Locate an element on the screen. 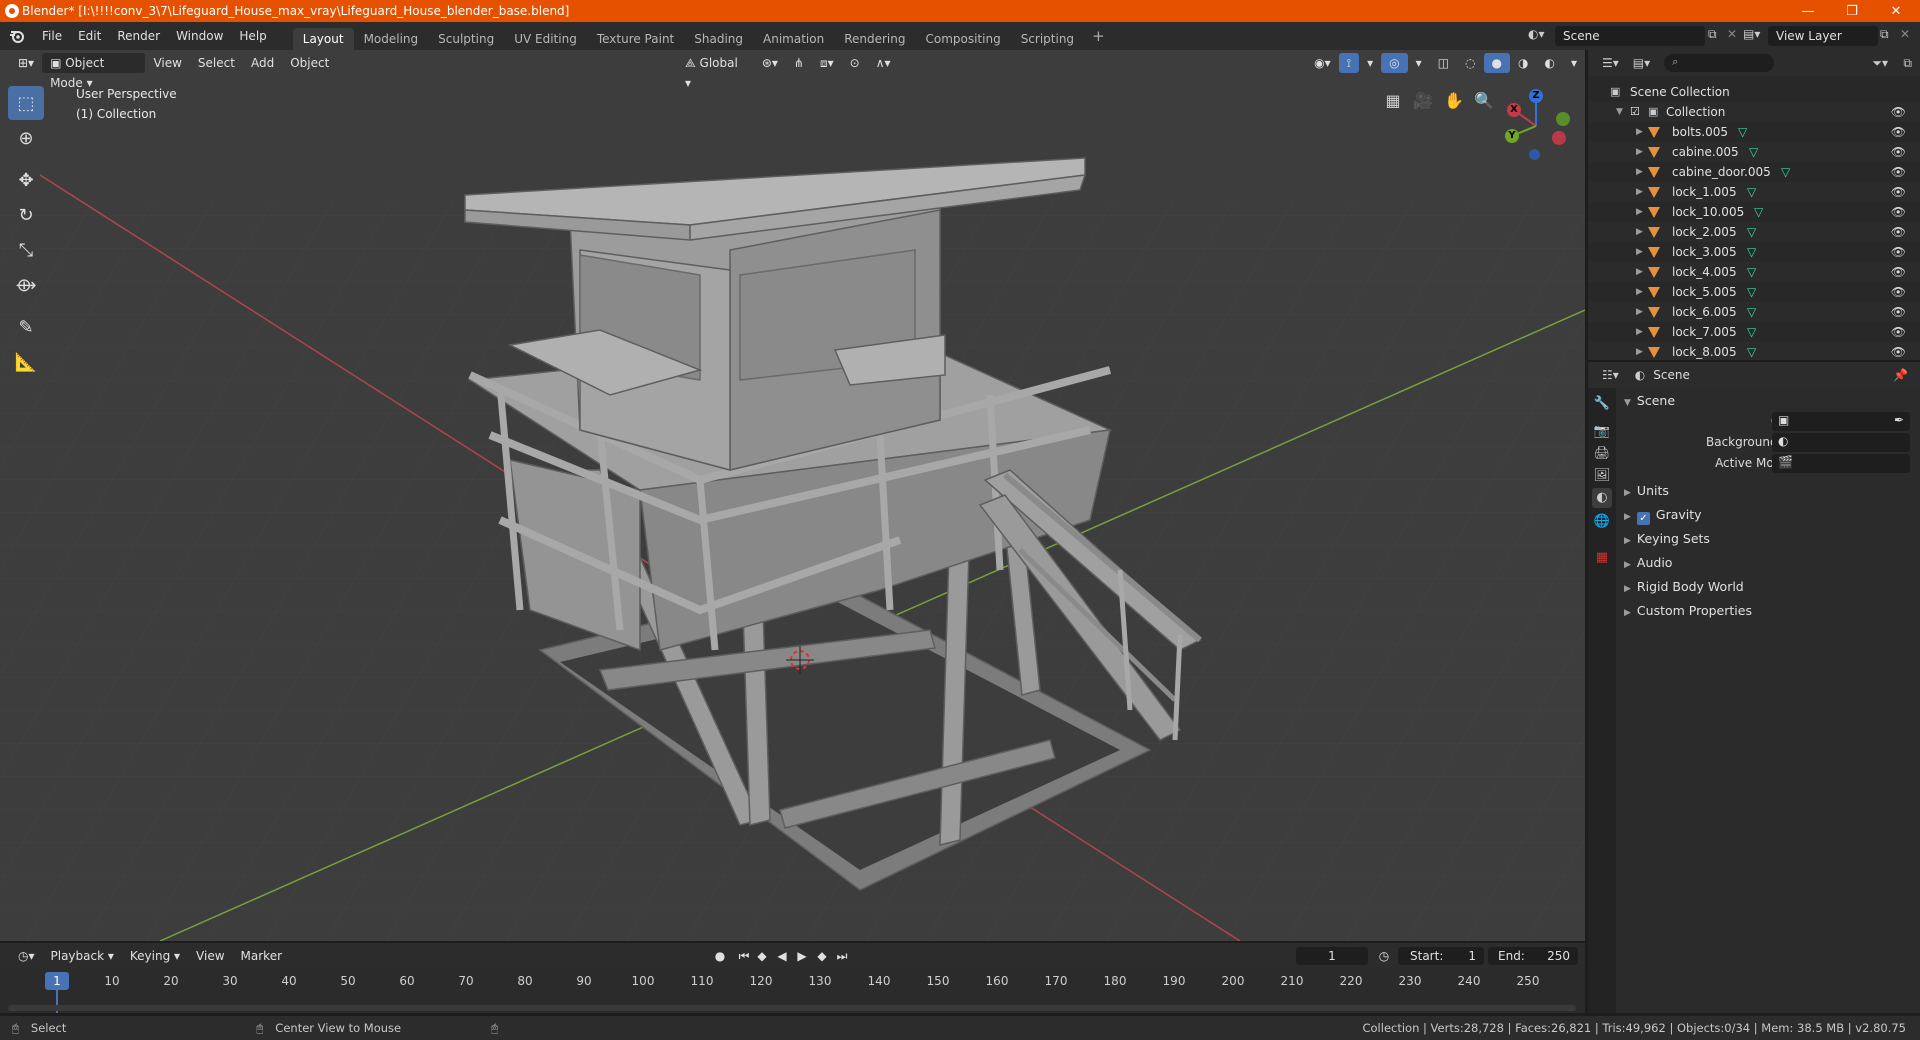 Image resolution: width=1920 pixels, height=1040 pixels. remove-view-layer-icon: ✕ is located at coordinates (1905, 34).